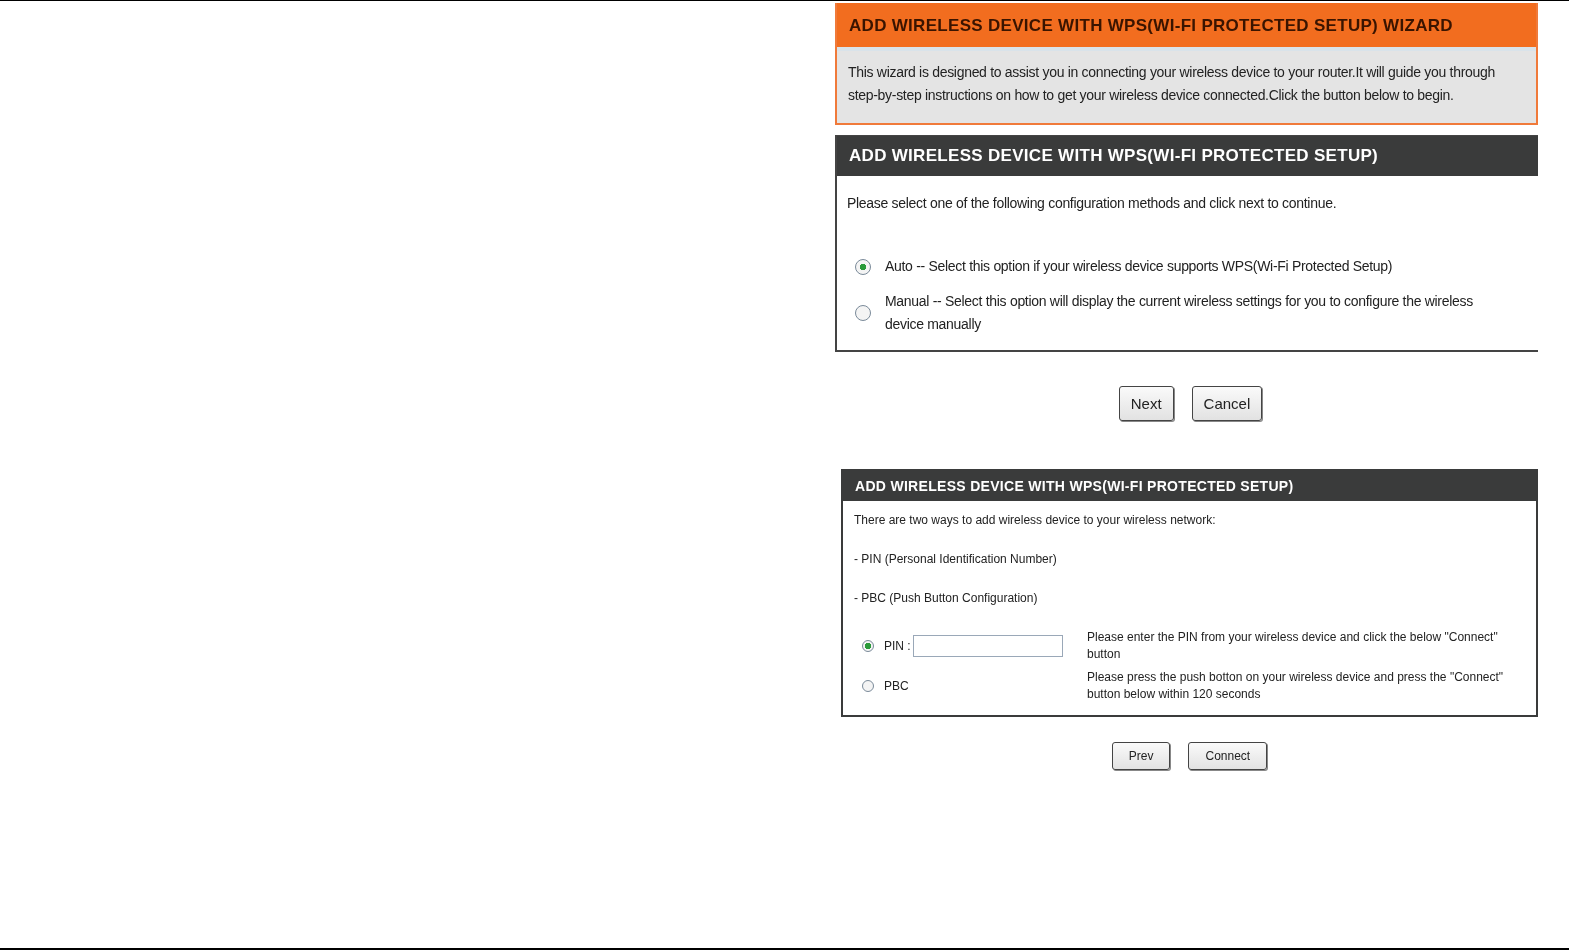 The image size is (1569, 952). What do you see at coordinates (1228, 756) in the screenshot?
I see `wizard-button: Connect` at bounding box center [1228, 756].